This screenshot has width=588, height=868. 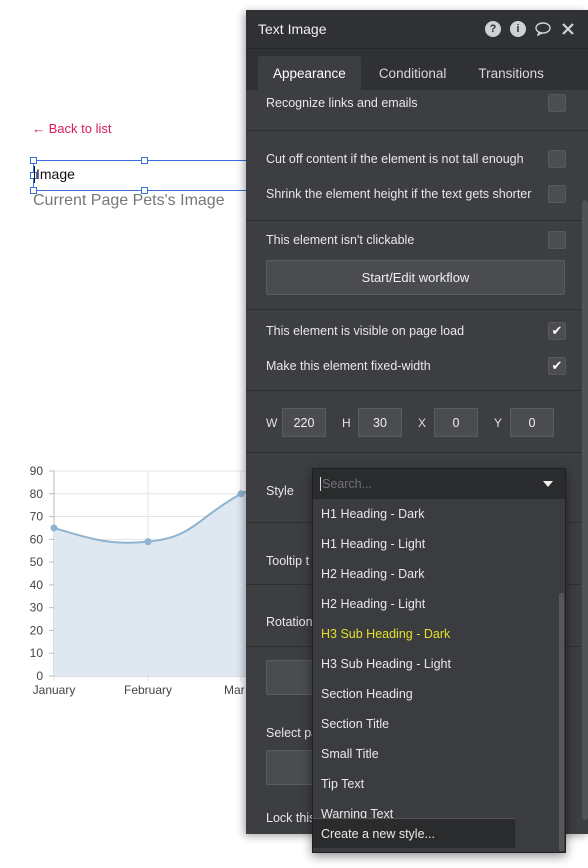 I want to click on y-tick-label: 40, so click(x=37, y=585).